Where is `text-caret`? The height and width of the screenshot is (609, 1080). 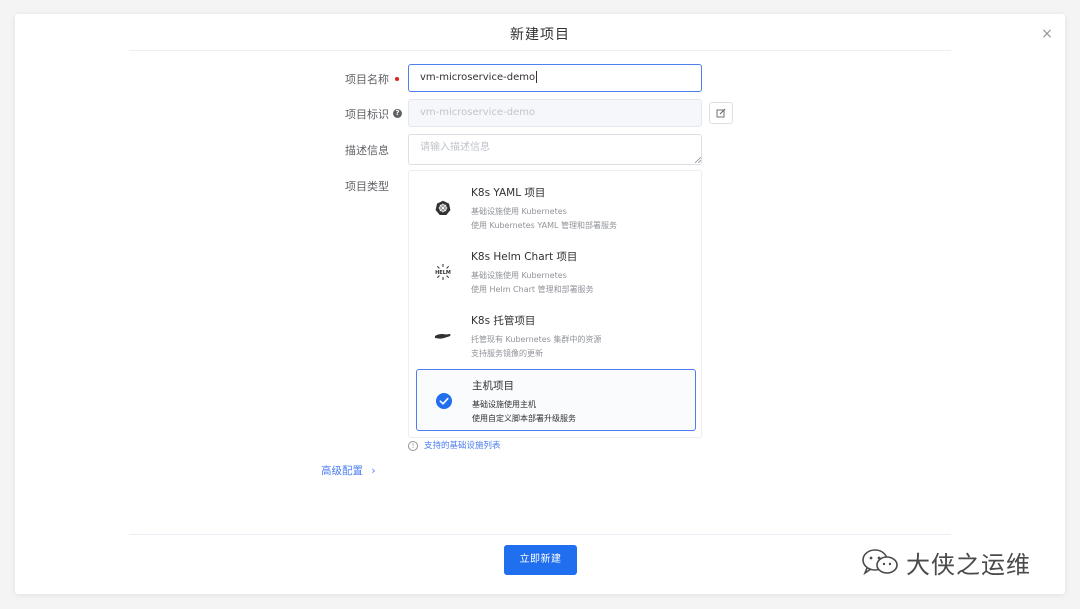
text-caret is located at coordinates (537, 77).